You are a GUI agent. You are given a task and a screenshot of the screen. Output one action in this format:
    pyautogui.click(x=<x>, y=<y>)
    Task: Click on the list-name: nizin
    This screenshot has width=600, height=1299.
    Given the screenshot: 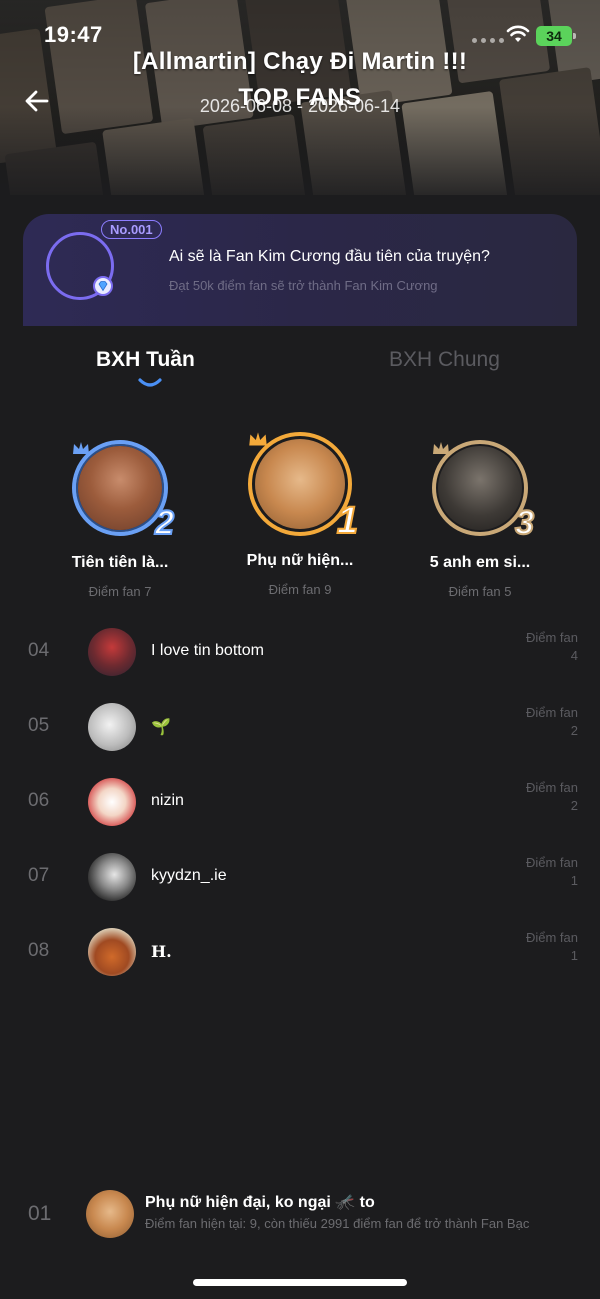 What is the action you would take?
    pyautogui.click(x=167, y=800)
    